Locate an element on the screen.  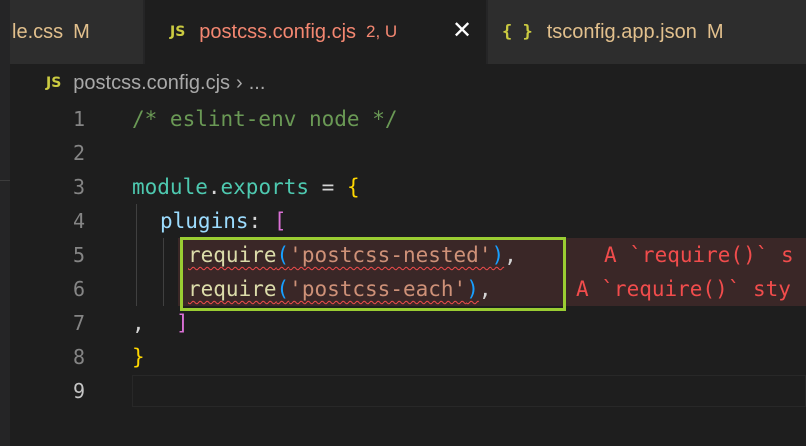
tab-postcss-config: JS postcss.config.cjs 2, U ✕ is located at coordinates (315, 32).